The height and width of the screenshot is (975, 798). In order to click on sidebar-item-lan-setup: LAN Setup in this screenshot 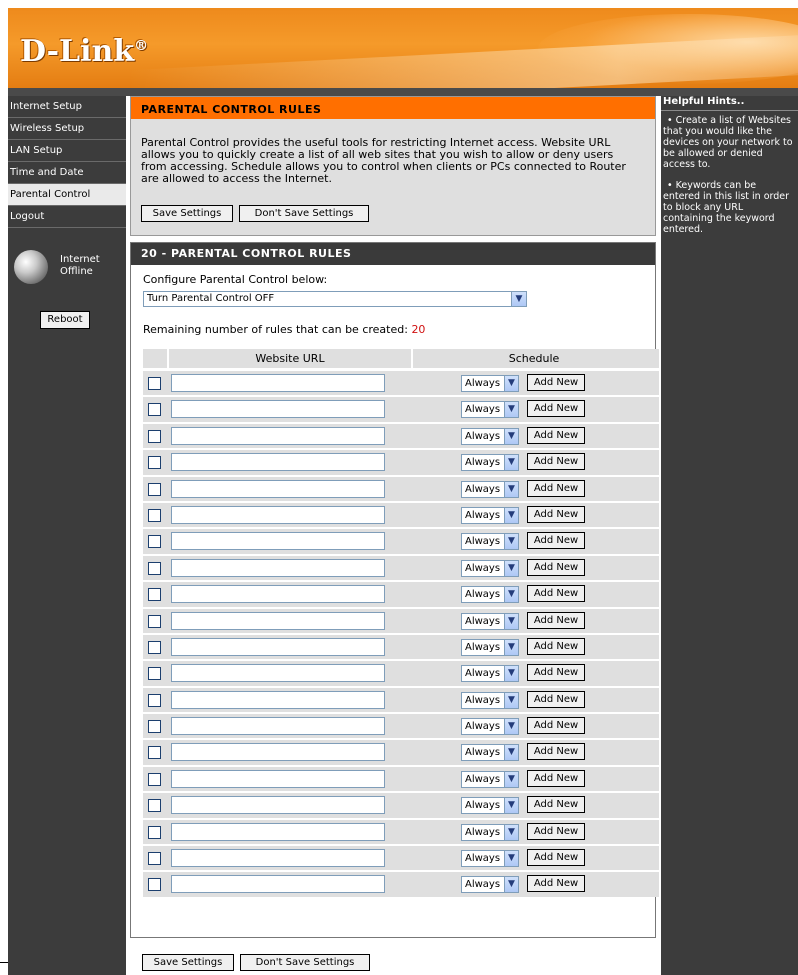, I will do `click(67, 151)`.